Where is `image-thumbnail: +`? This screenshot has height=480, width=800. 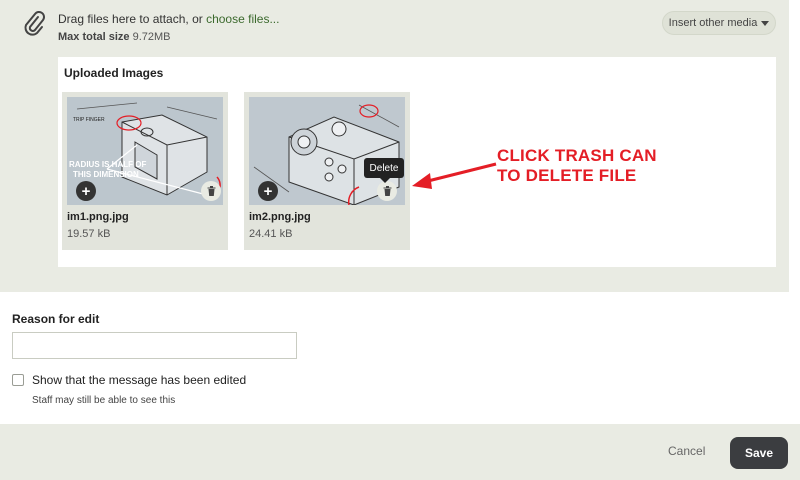
image-thumbnail: + is located at coordinates (327, 151).